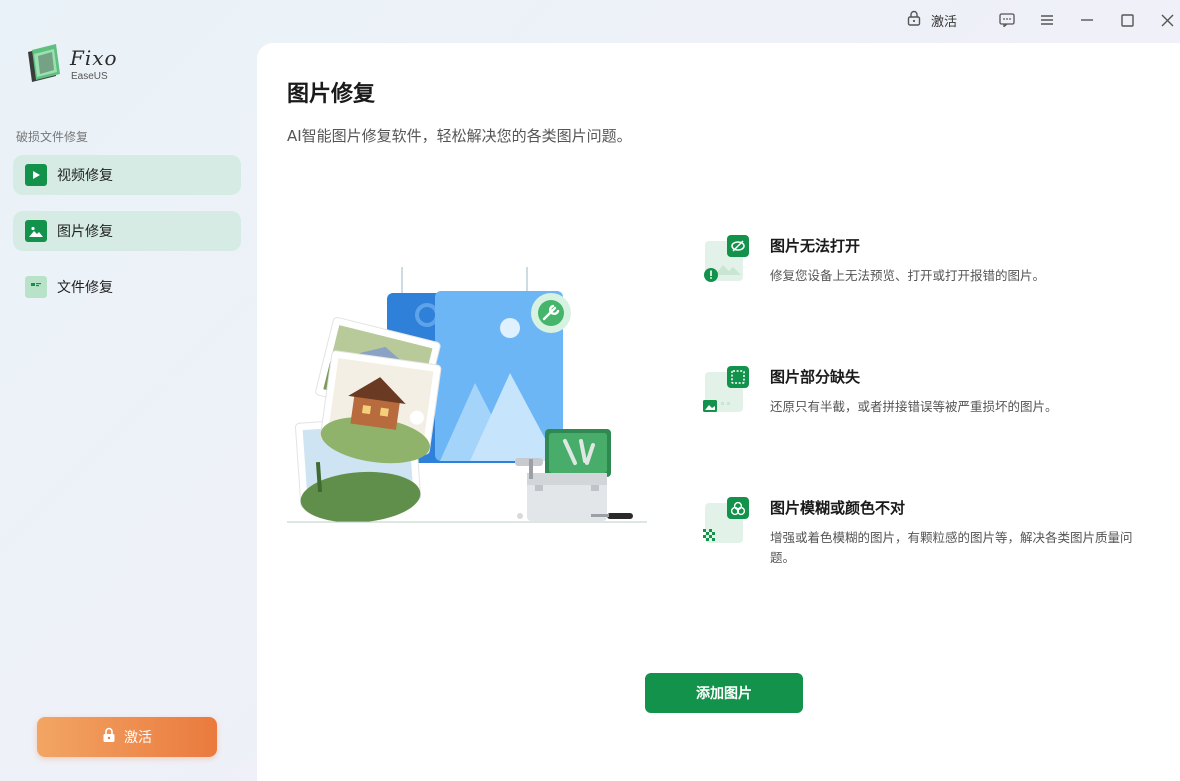 This screenshot has height=781, width=1180. What do you see at coordinates (36, 175) in the screenshot?
I see `video-icon` at bounding box center [36, 175].